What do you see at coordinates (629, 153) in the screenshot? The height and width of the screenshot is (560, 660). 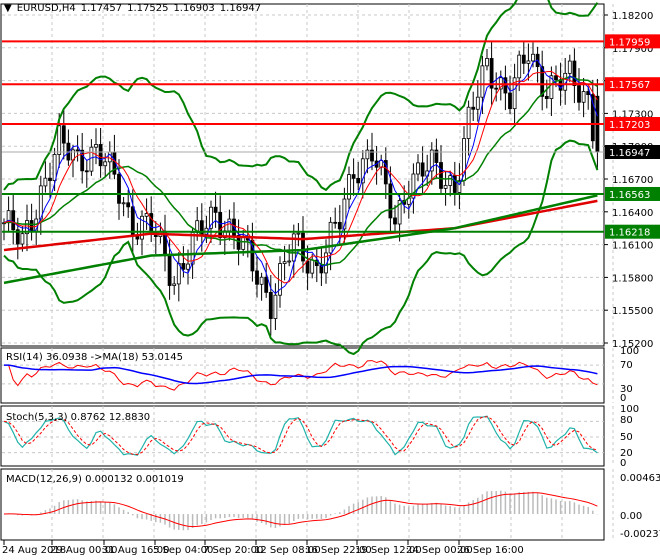 I see `current-price-label: 1.16947` at bounding box center [629, 153].